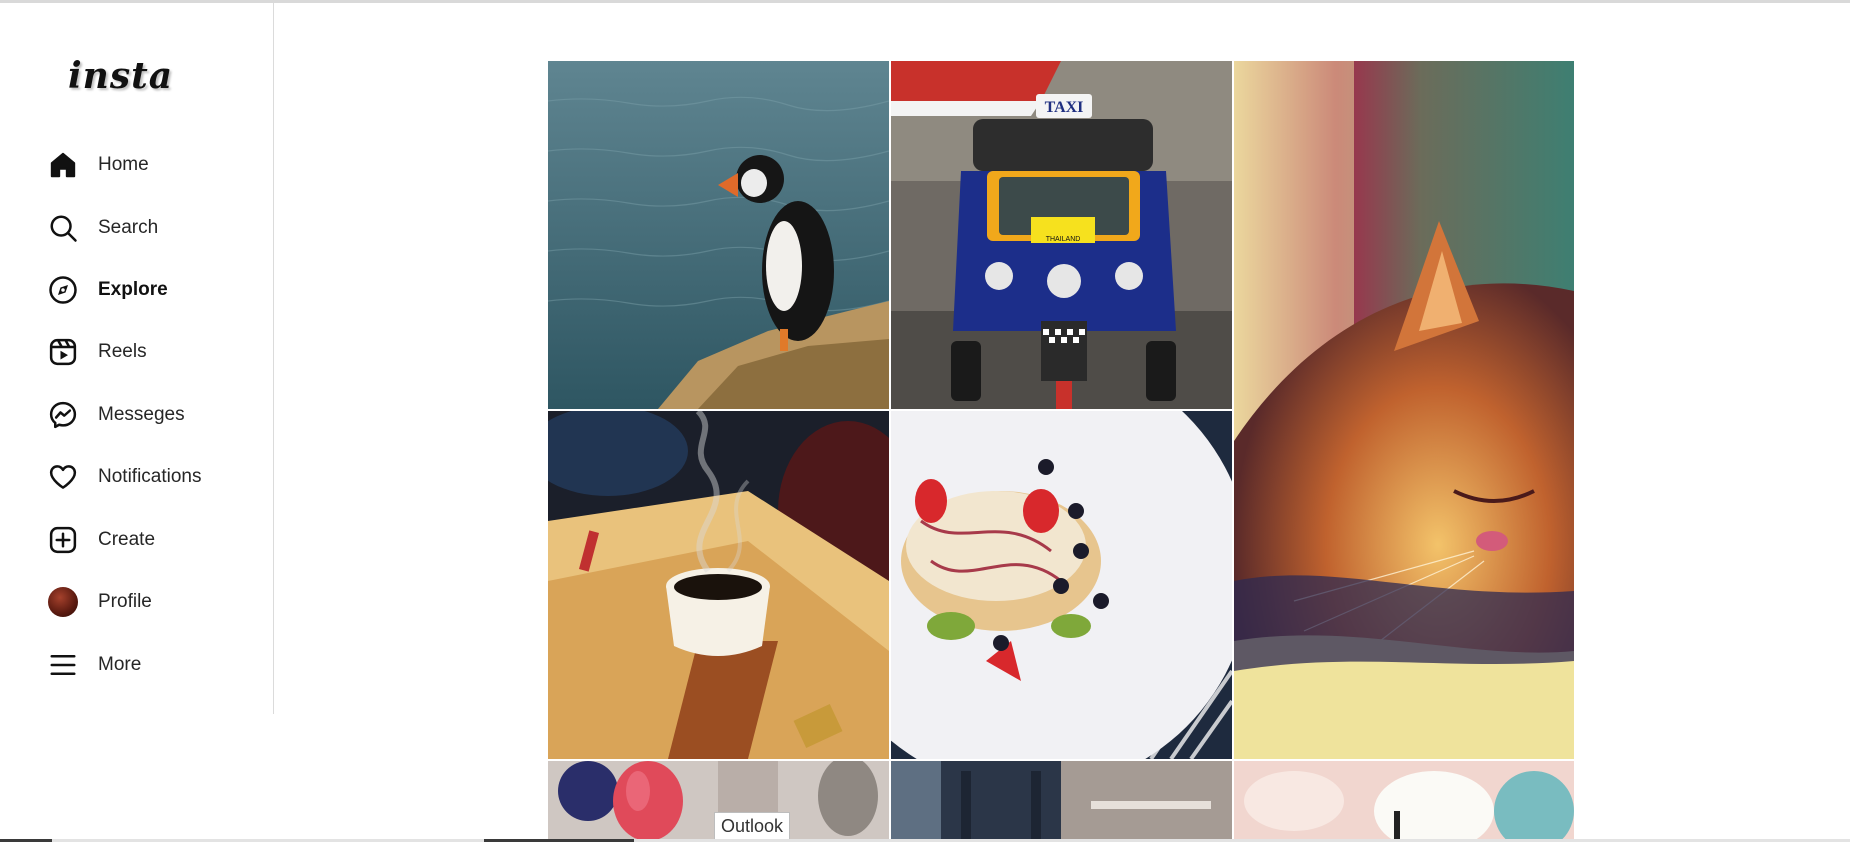 This screenshot has height=842, width=1850. Describe the element at coordinates (122, 351) in the screenshot. I see `sidebar-item-label: Reels` at that location.